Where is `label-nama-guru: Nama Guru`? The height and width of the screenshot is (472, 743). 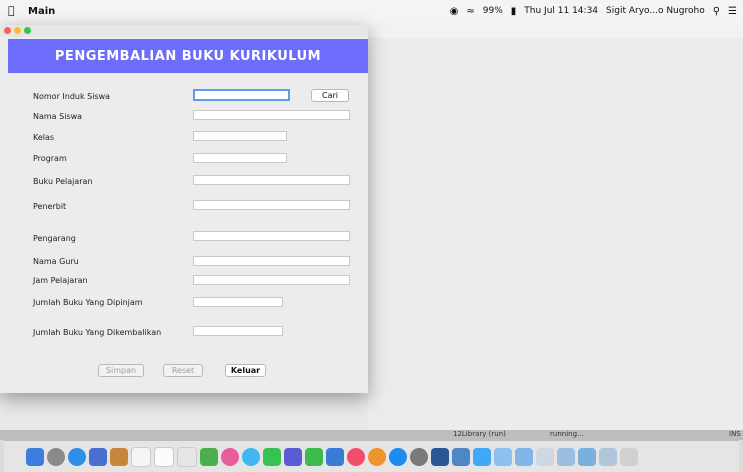 label-nama-guru: Nama Guru is located at coordinates (56, 261).